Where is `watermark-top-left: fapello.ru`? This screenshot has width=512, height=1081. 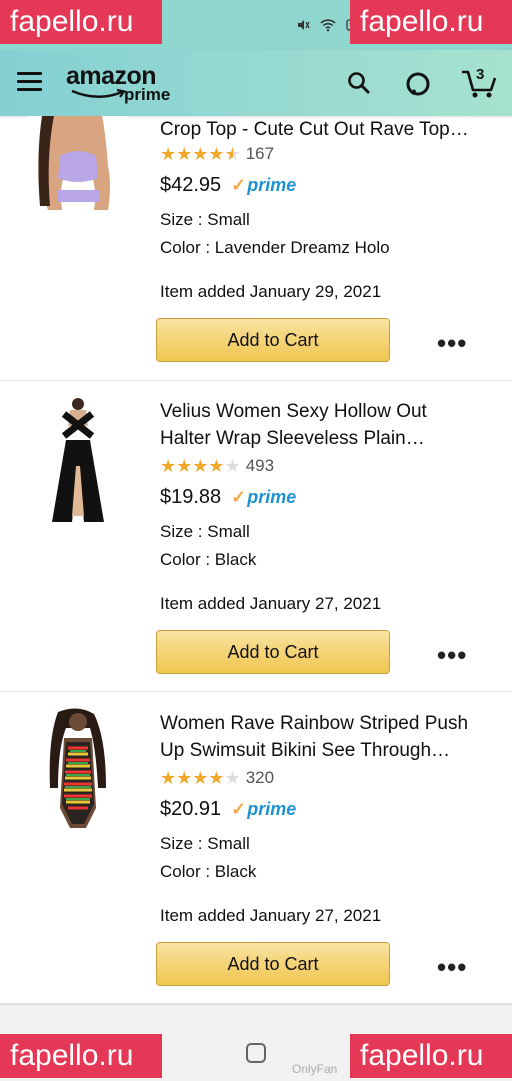 watermark-top-left: fapello.ru is located at coordinates (81, 22).